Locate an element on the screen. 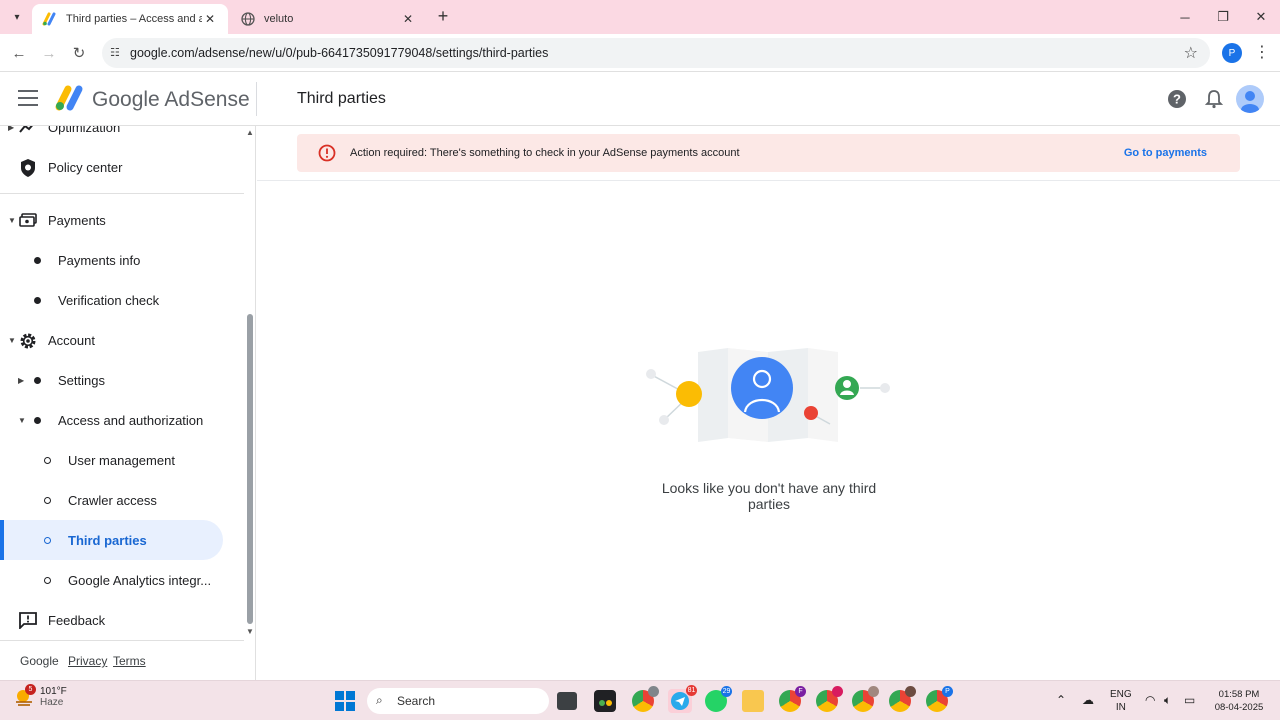 The image size is (1280, 720). minimize-icon: ─ is located at coordinates (1185, 17).